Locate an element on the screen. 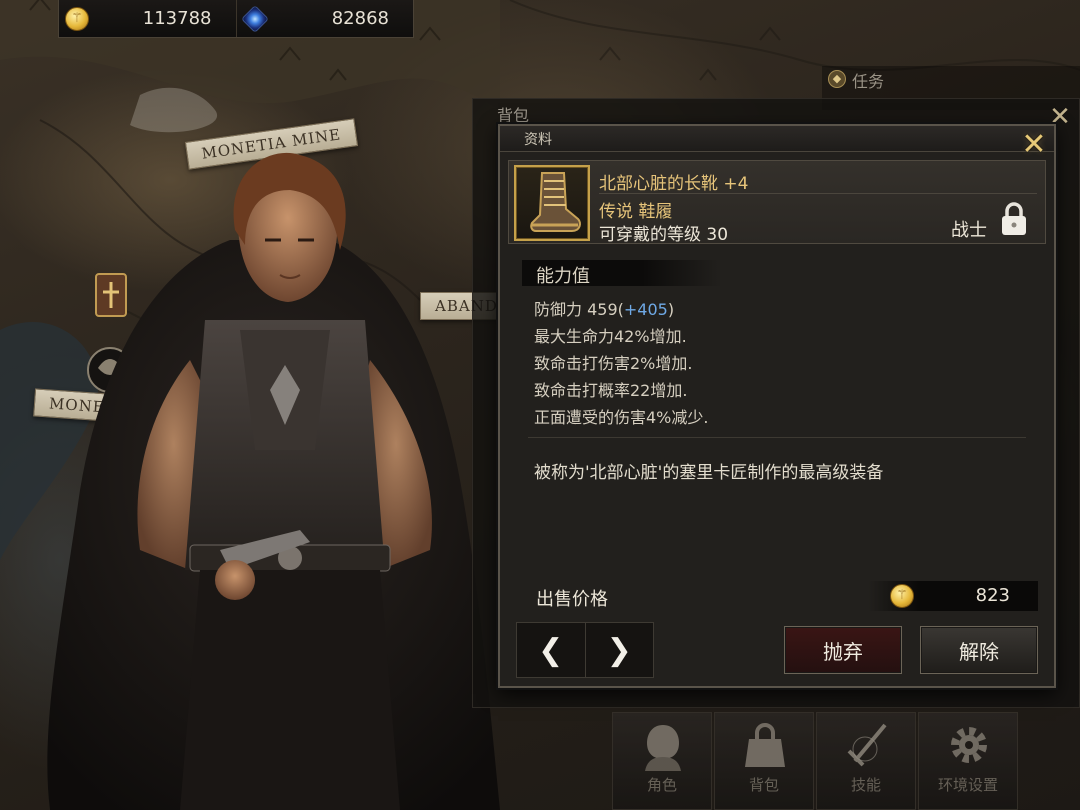 This screenshot has width=1080, height=810. stat-line-defense: 防御力 459(+405) is located at coordinates (604, 309).